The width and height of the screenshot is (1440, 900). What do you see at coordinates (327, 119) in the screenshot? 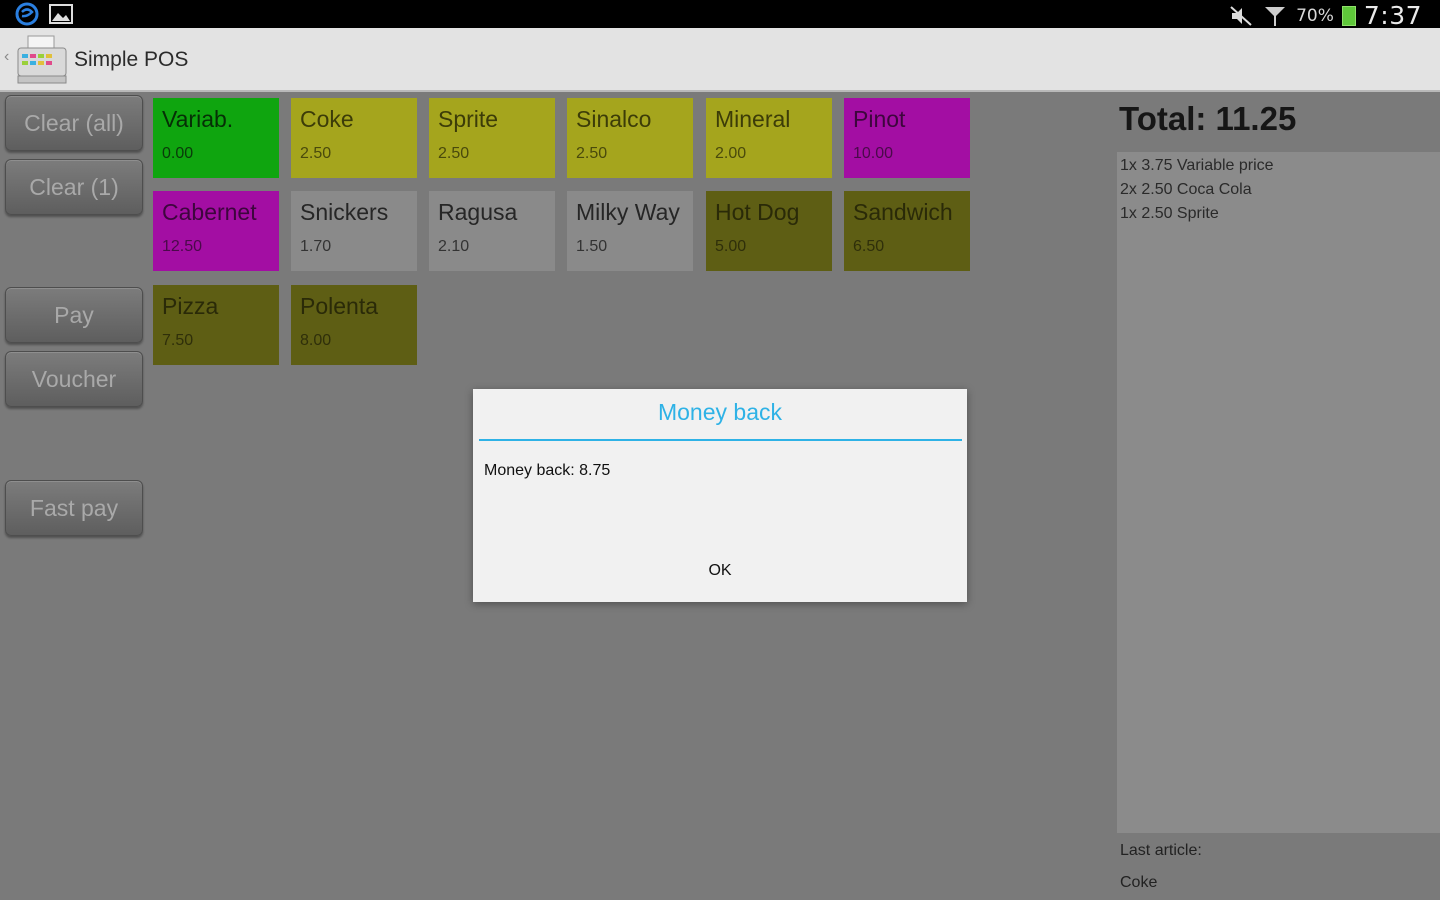
I see `product-name: Coke` at bounding box center [327, 119].